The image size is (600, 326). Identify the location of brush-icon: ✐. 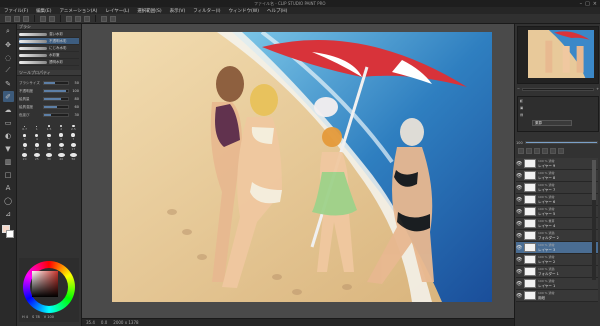
(8, 96).